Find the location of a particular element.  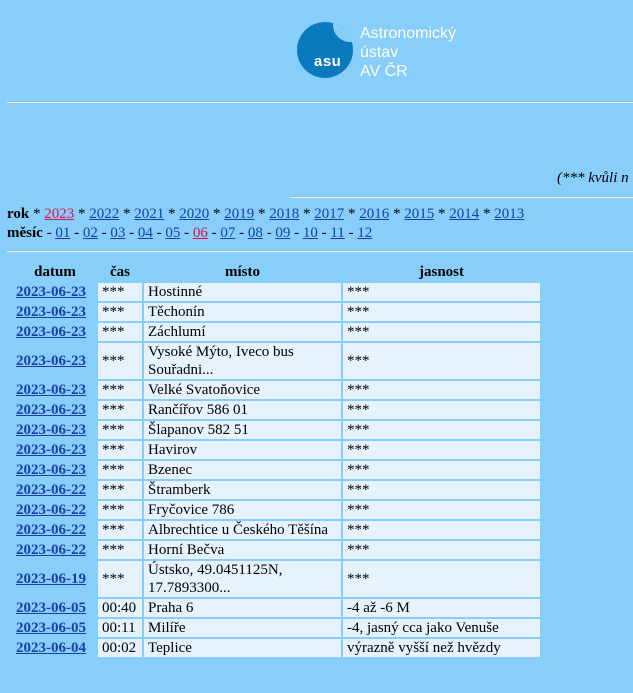

month-link: 02 is located at coordinates (90, 233).